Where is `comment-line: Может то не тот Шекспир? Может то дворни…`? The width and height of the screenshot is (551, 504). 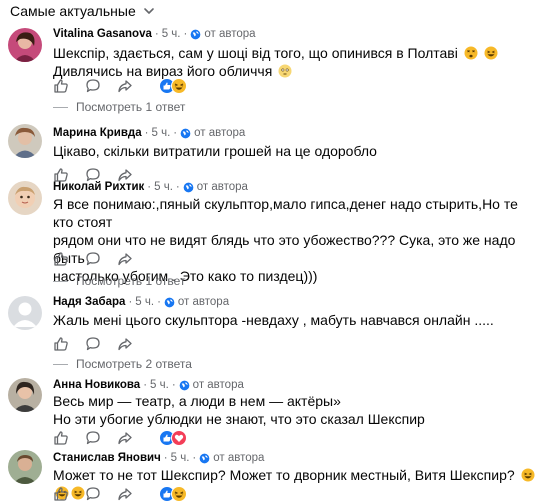 comment-line: Может то не тот Шекспир? Может то дворни… is located at coordinates (284, 475).